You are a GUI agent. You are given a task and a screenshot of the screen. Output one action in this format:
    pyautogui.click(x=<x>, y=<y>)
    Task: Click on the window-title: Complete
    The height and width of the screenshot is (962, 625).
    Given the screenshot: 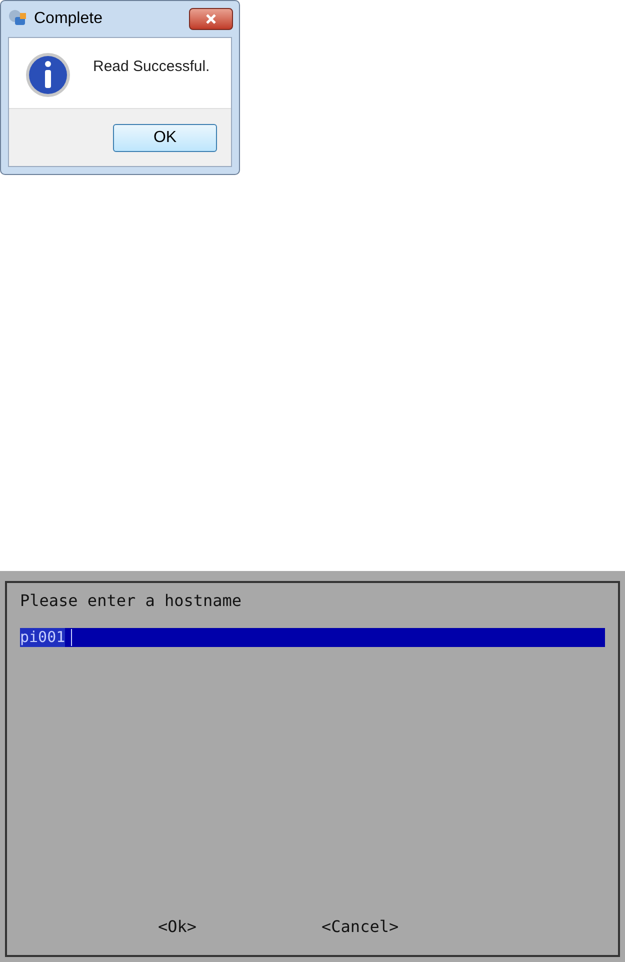 What is the action you would take?
    pyautogui.click(x=68, y=19)
    